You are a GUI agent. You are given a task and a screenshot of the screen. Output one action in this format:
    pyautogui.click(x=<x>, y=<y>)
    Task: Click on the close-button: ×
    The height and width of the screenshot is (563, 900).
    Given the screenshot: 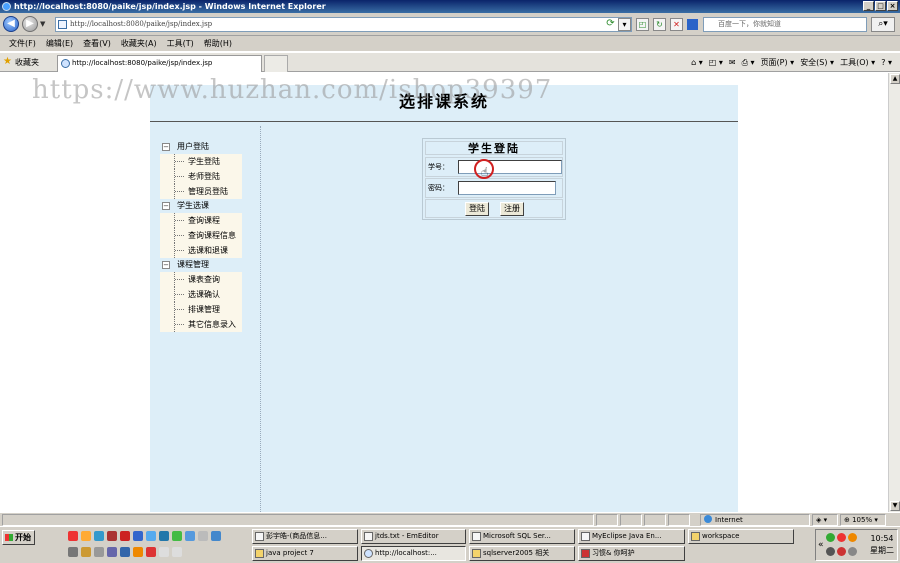 What is the action you would take?
    pyautogui.click(x=892, y=6)
    